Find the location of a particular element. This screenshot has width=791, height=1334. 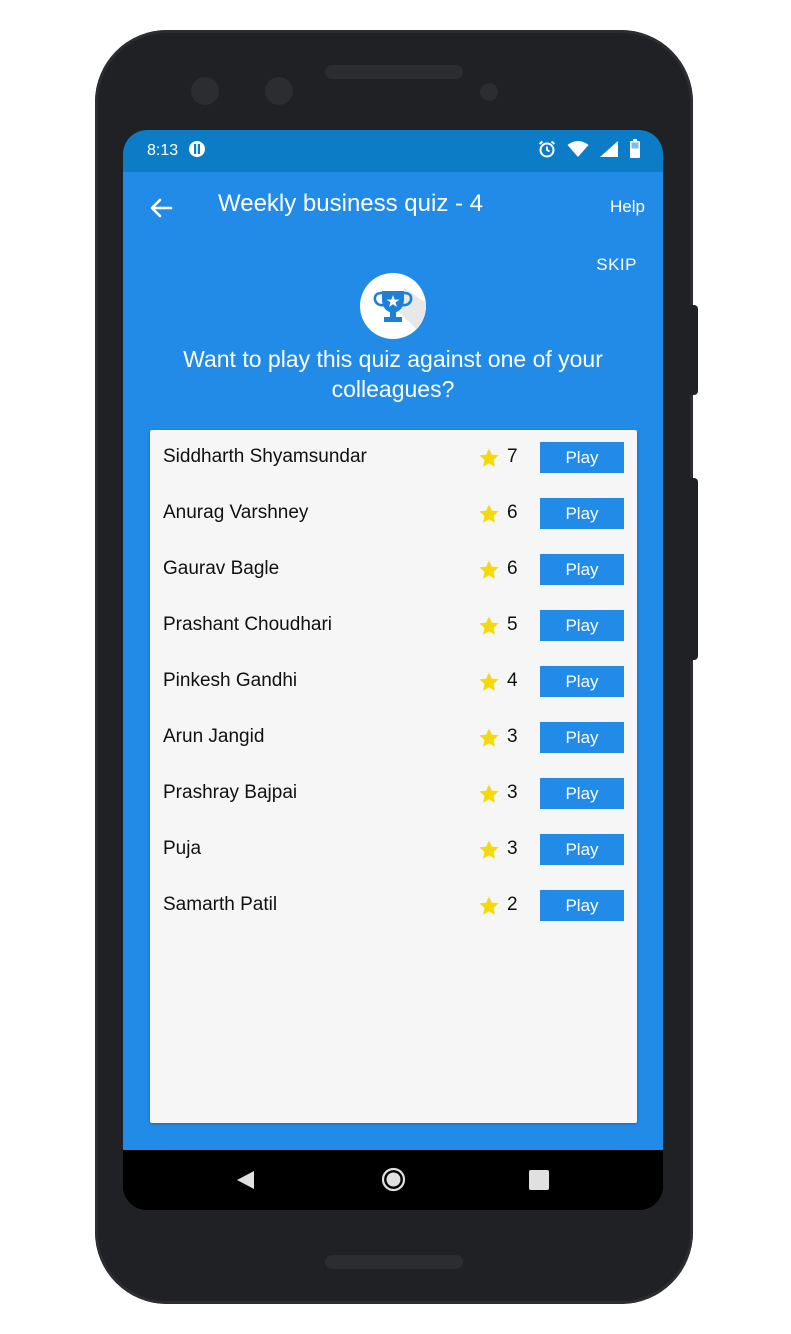

list-item: Gaurav Bagle 6 Play is located at coordinates (393, 570).